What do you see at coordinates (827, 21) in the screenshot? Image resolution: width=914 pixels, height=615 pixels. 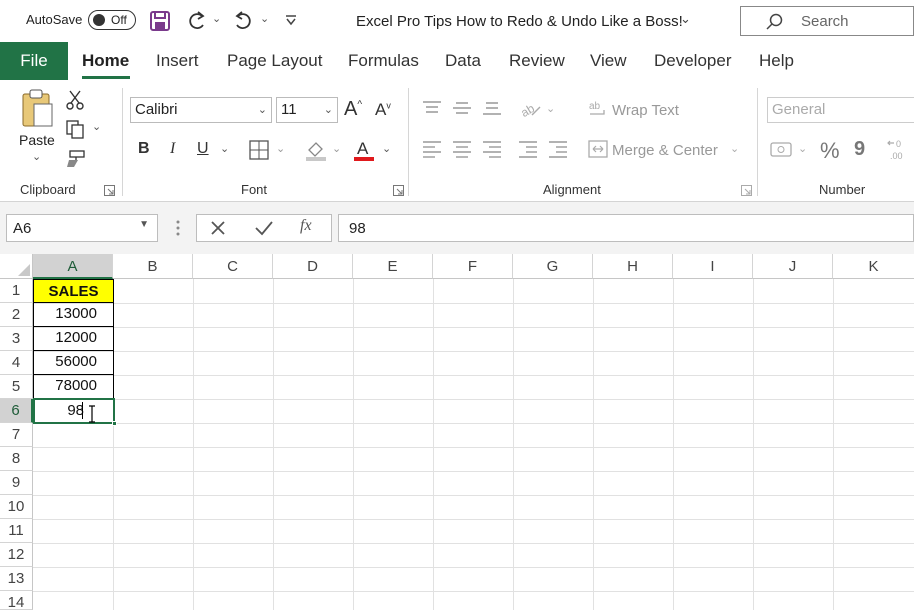 I see `search-box: Search` at bounding box center [827, 21].